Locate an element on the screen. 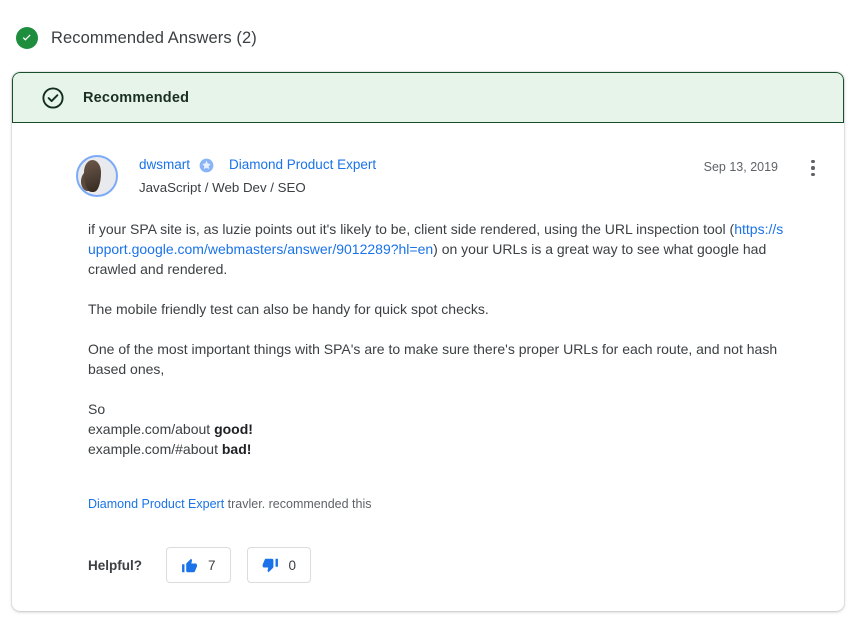 The image size is (856, 634). thumb-up-icon is located at coordinates (189, 565).